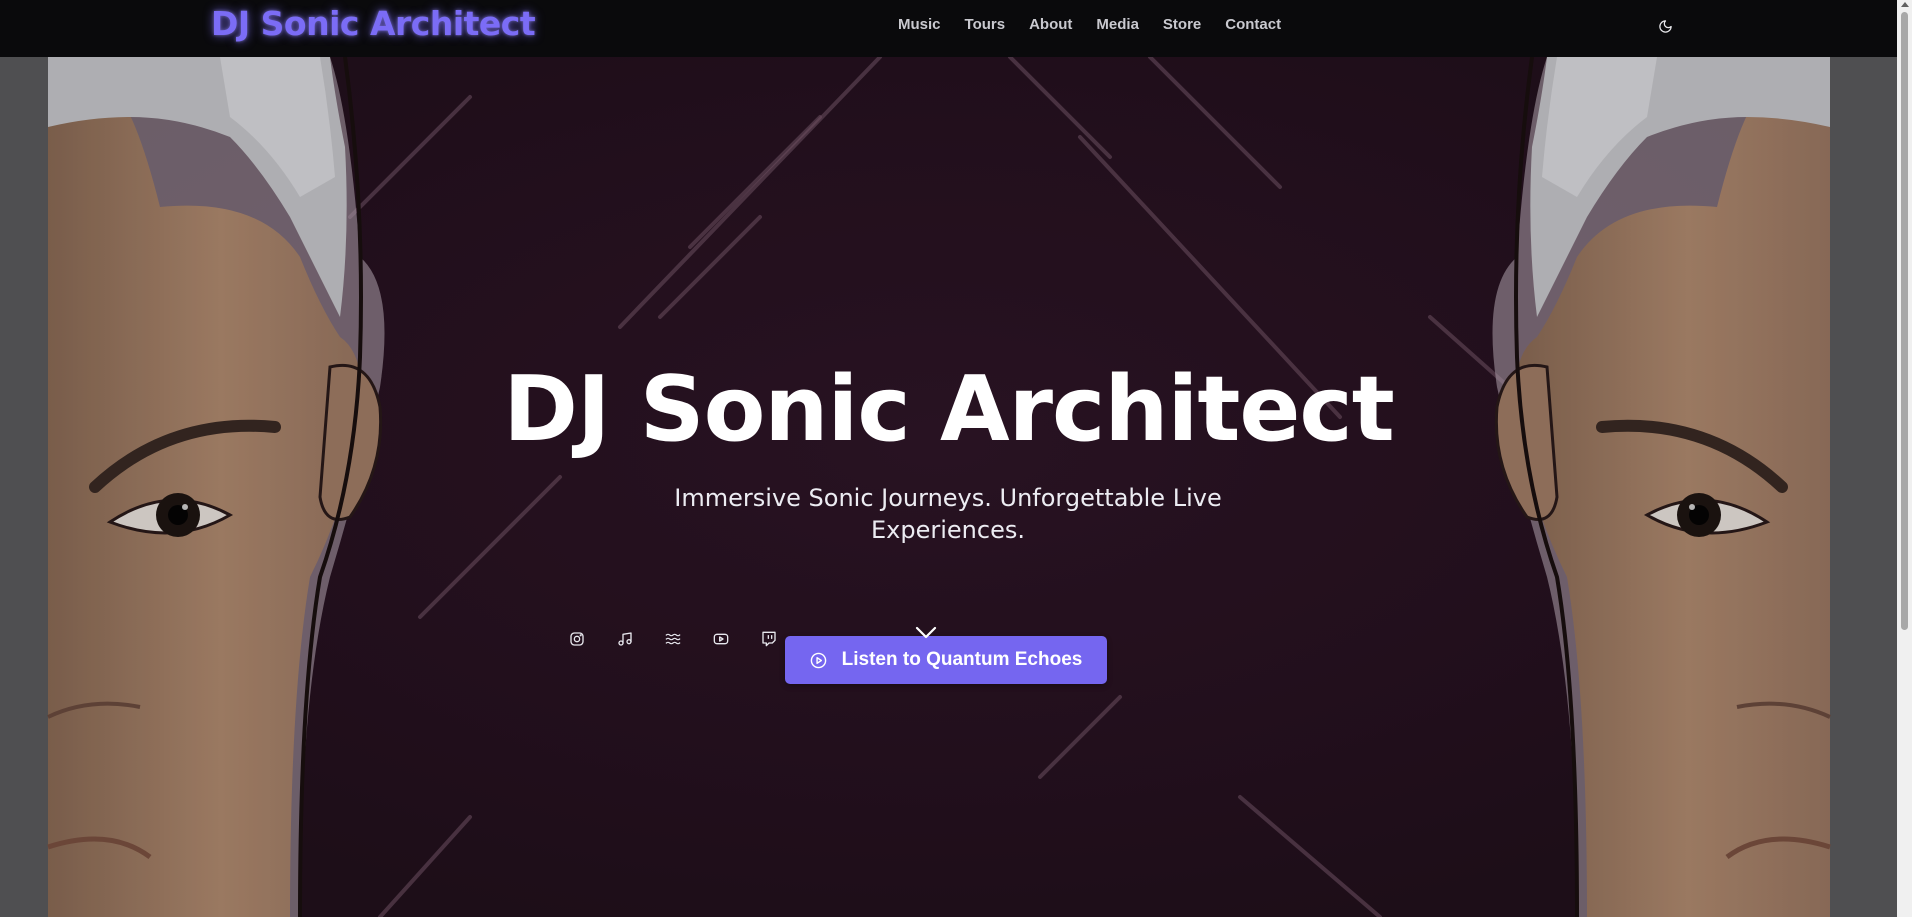 The width and height of the screenshot is (1912, 917). What do you see at coordinates (1904, 321) in the screenshot?
I see `scroll-thumb` at bounding box center [1904, 321].